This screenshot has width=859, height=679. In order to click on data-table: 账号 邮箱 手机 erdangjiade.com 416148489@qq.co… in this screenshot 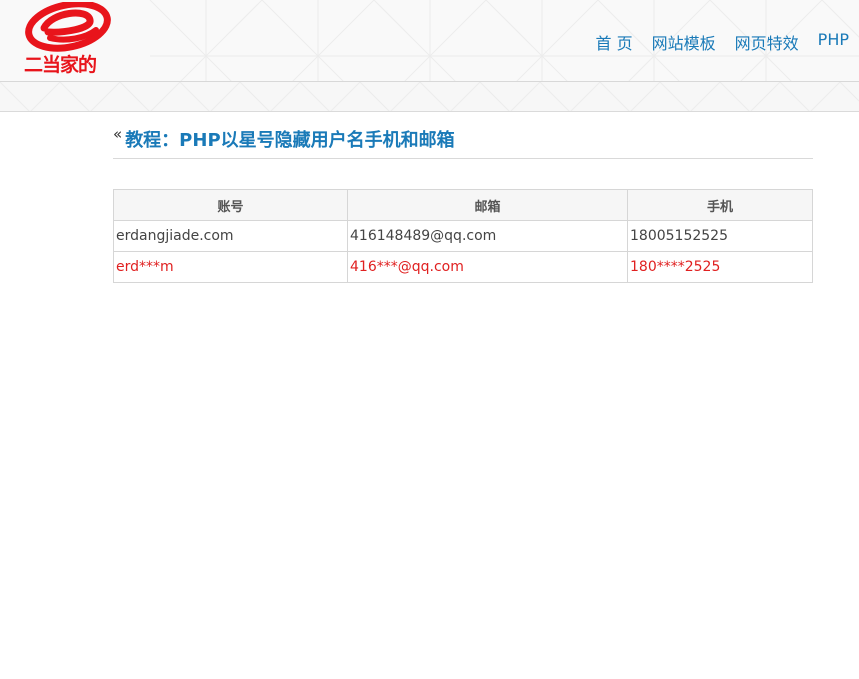, I will do `click(463, 236)`.